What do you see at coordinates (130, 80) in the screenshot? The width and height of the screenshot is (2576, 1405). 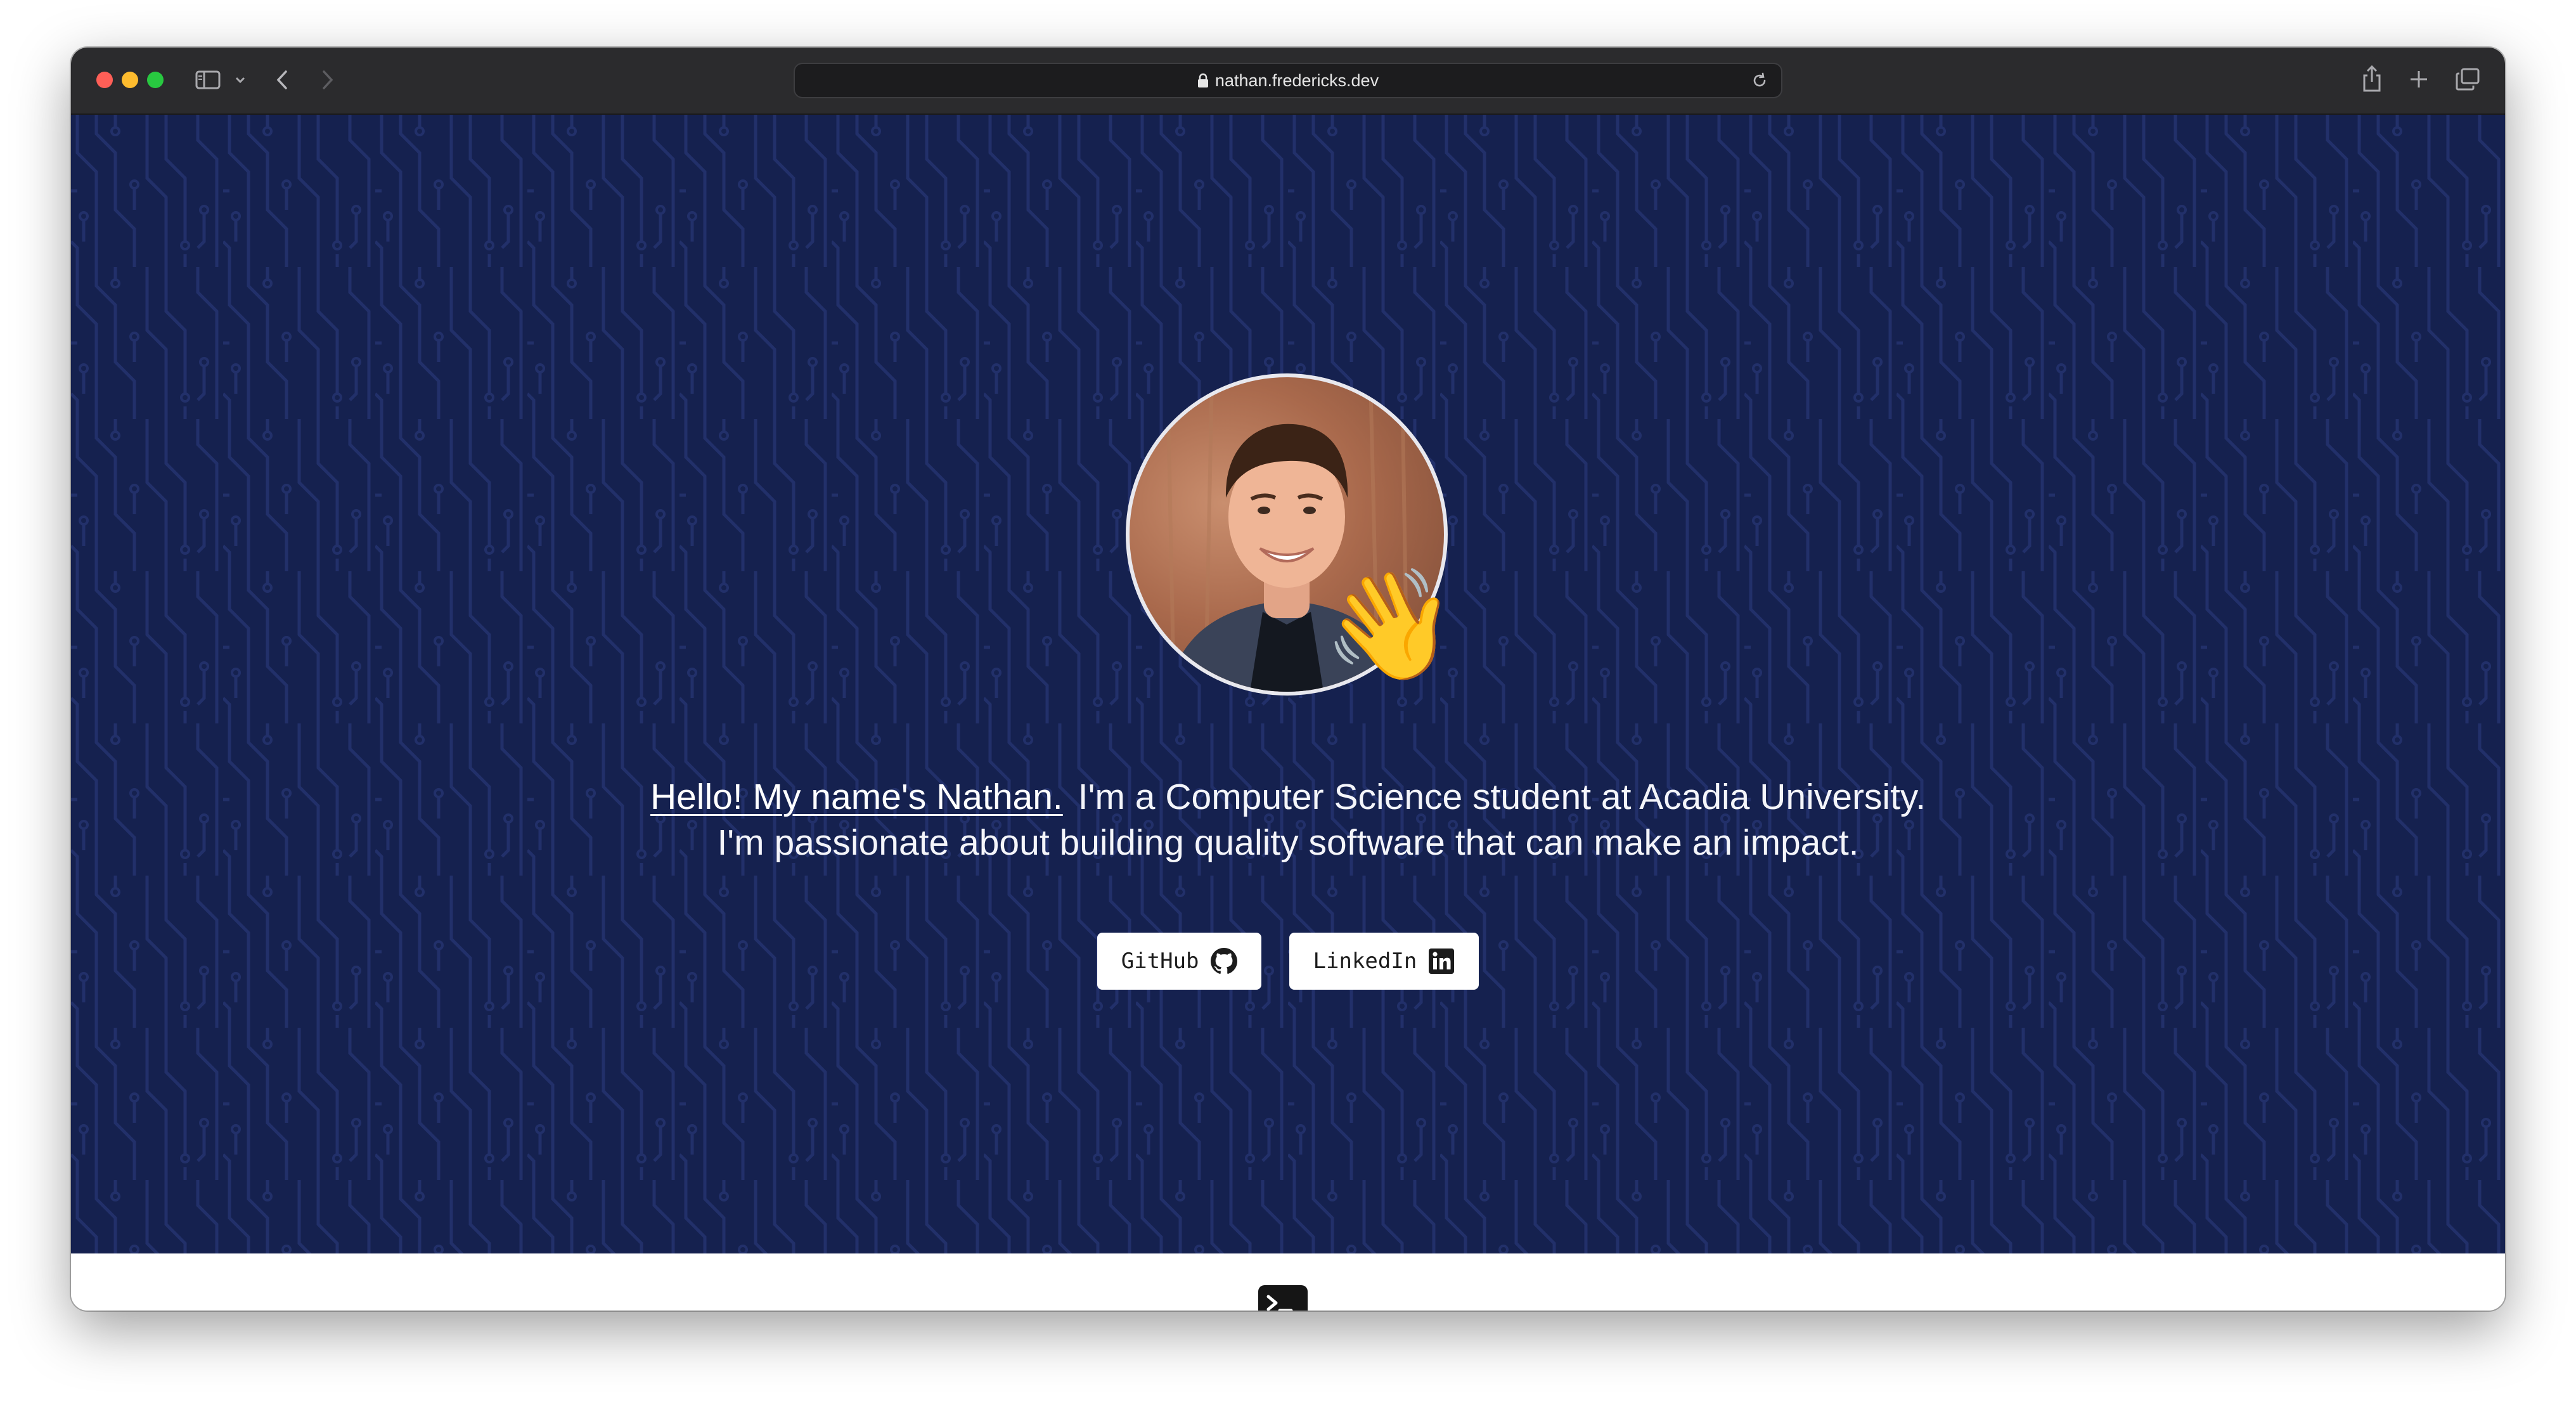 I see `minimize-window-button` at bounding box center [130, 80].